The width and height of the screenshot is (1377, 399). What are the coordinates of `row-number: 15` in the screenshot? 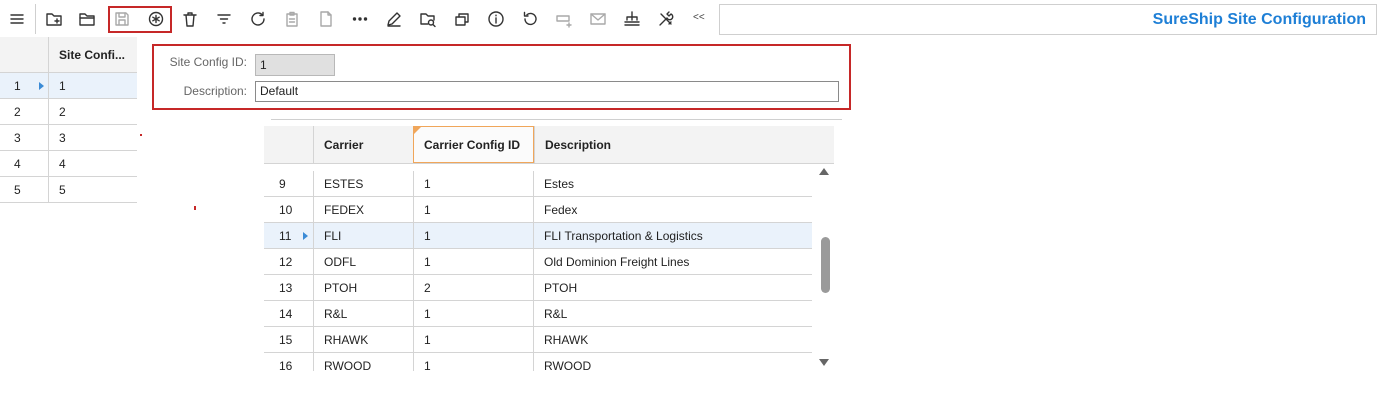 It's located at (286, 339).